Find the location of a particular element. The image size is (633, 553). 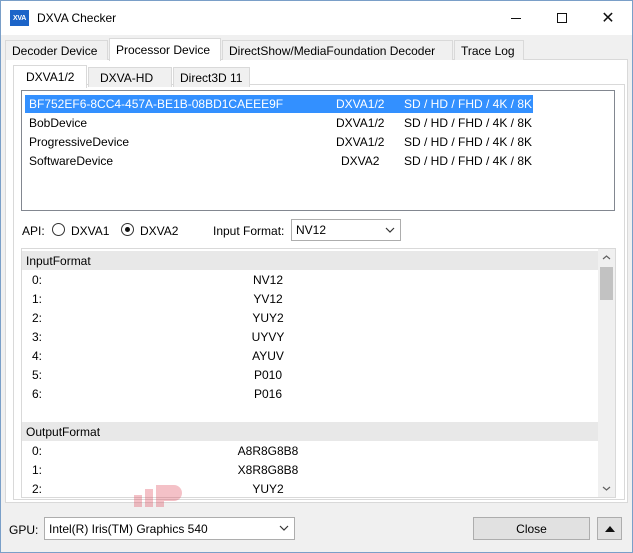

minimize-button is located at coordinates (516, 18).